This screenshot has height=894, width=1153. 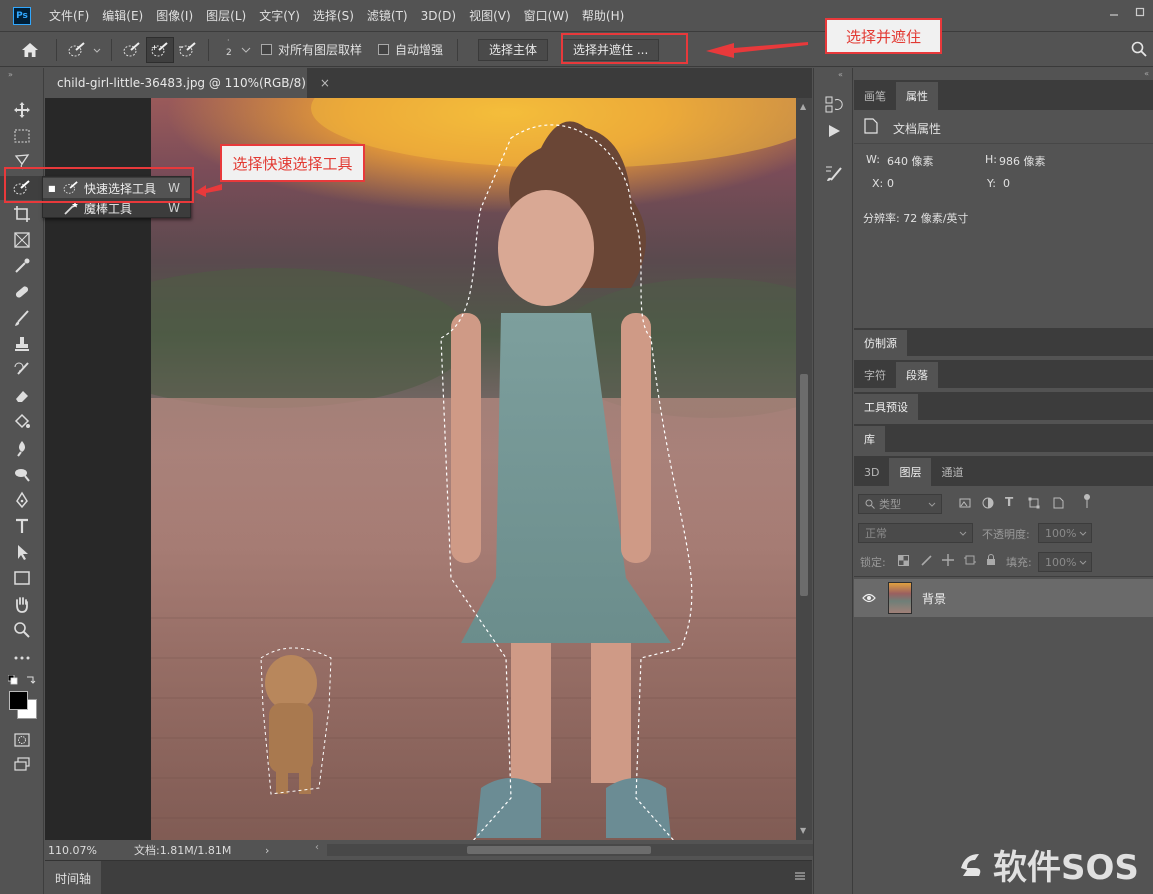 I want to click on tab-properties: 属性, so click(x=917, y=96).